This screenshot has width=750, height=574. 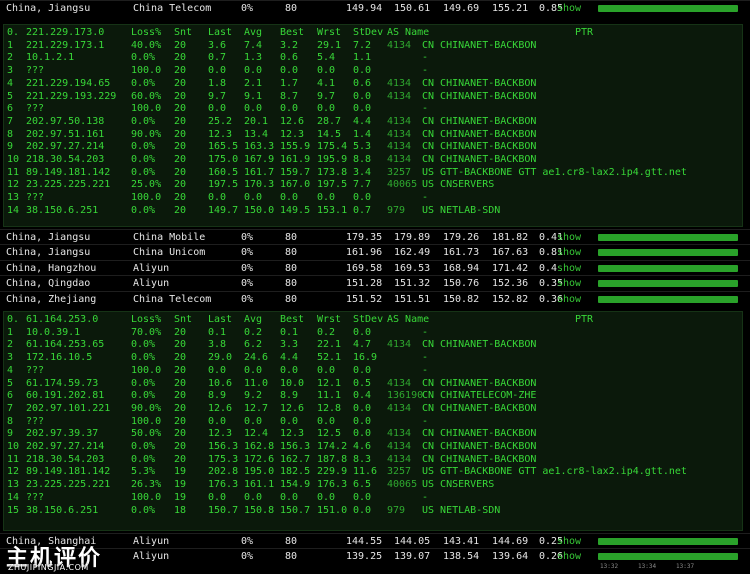 What do you see at coordinates (62, 210) in the screenshot?
I see `mtr-cell-host: 38.150.6.251` at bounding box center [62, 210].